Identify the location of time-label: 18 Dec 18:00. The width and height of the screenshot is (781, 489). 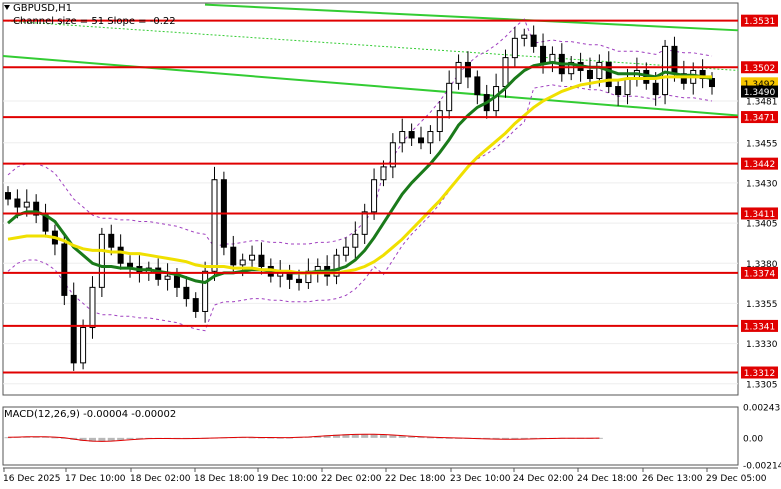
(224, 479).